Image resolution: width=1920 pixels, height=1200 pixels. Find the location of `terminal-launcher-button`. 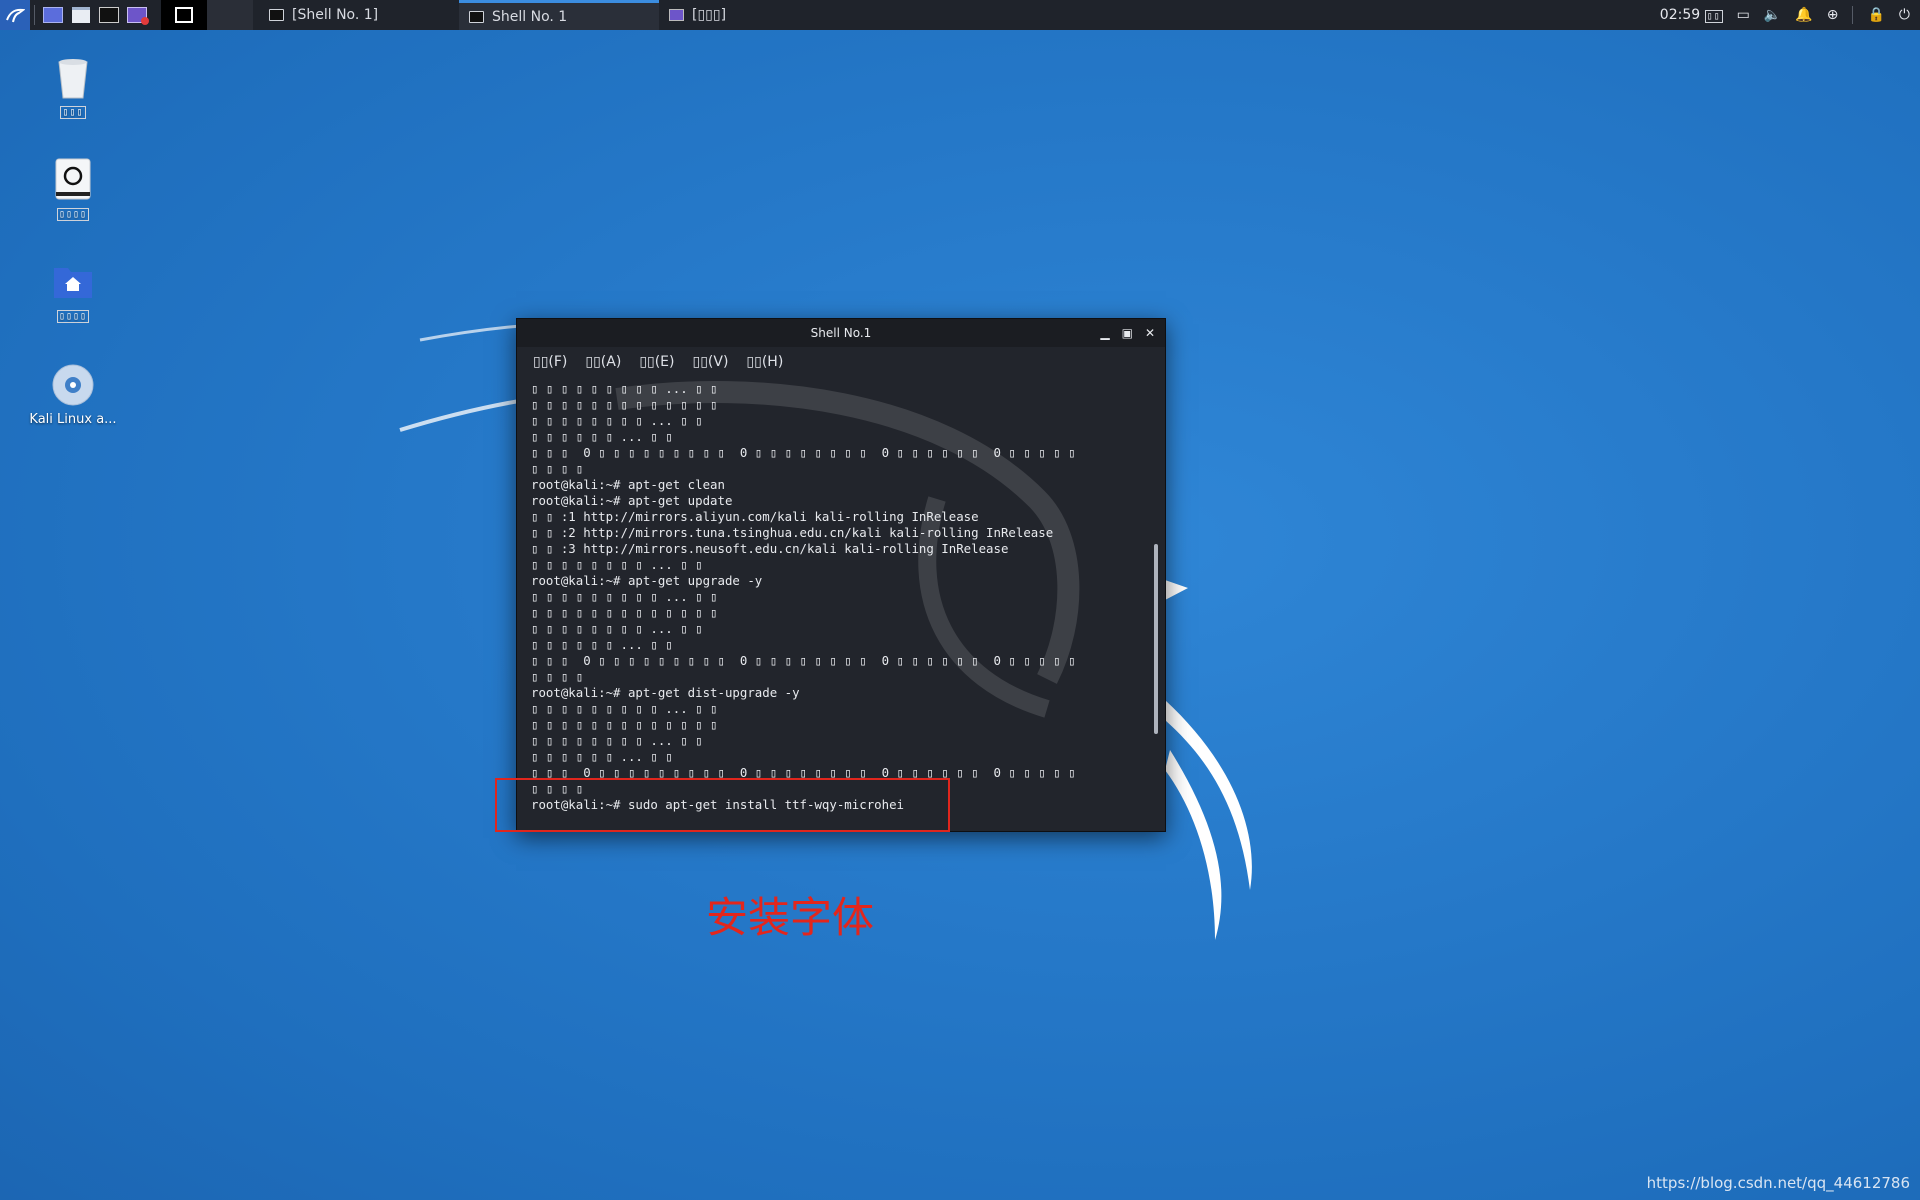

terminal-launcher-button is located at coordinates (109, 15).